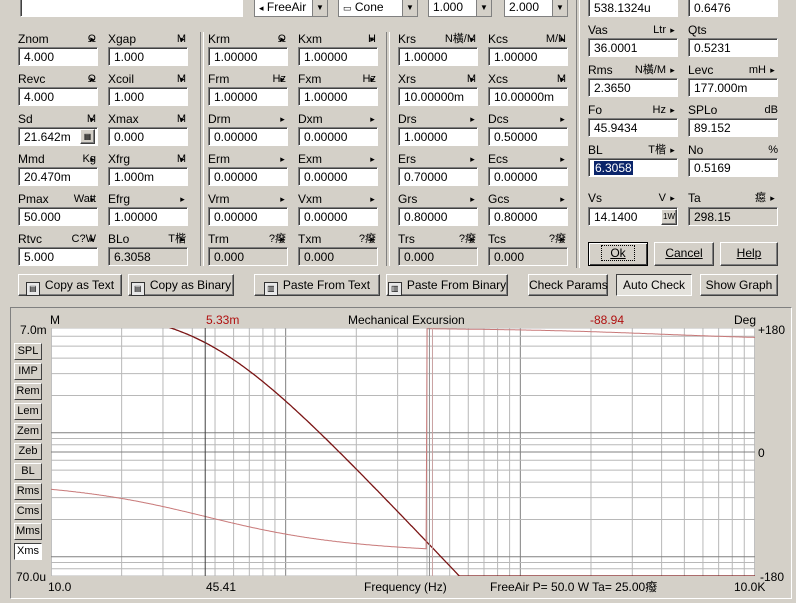  I want to click on grs-spin: ▸, so click(472, 199).